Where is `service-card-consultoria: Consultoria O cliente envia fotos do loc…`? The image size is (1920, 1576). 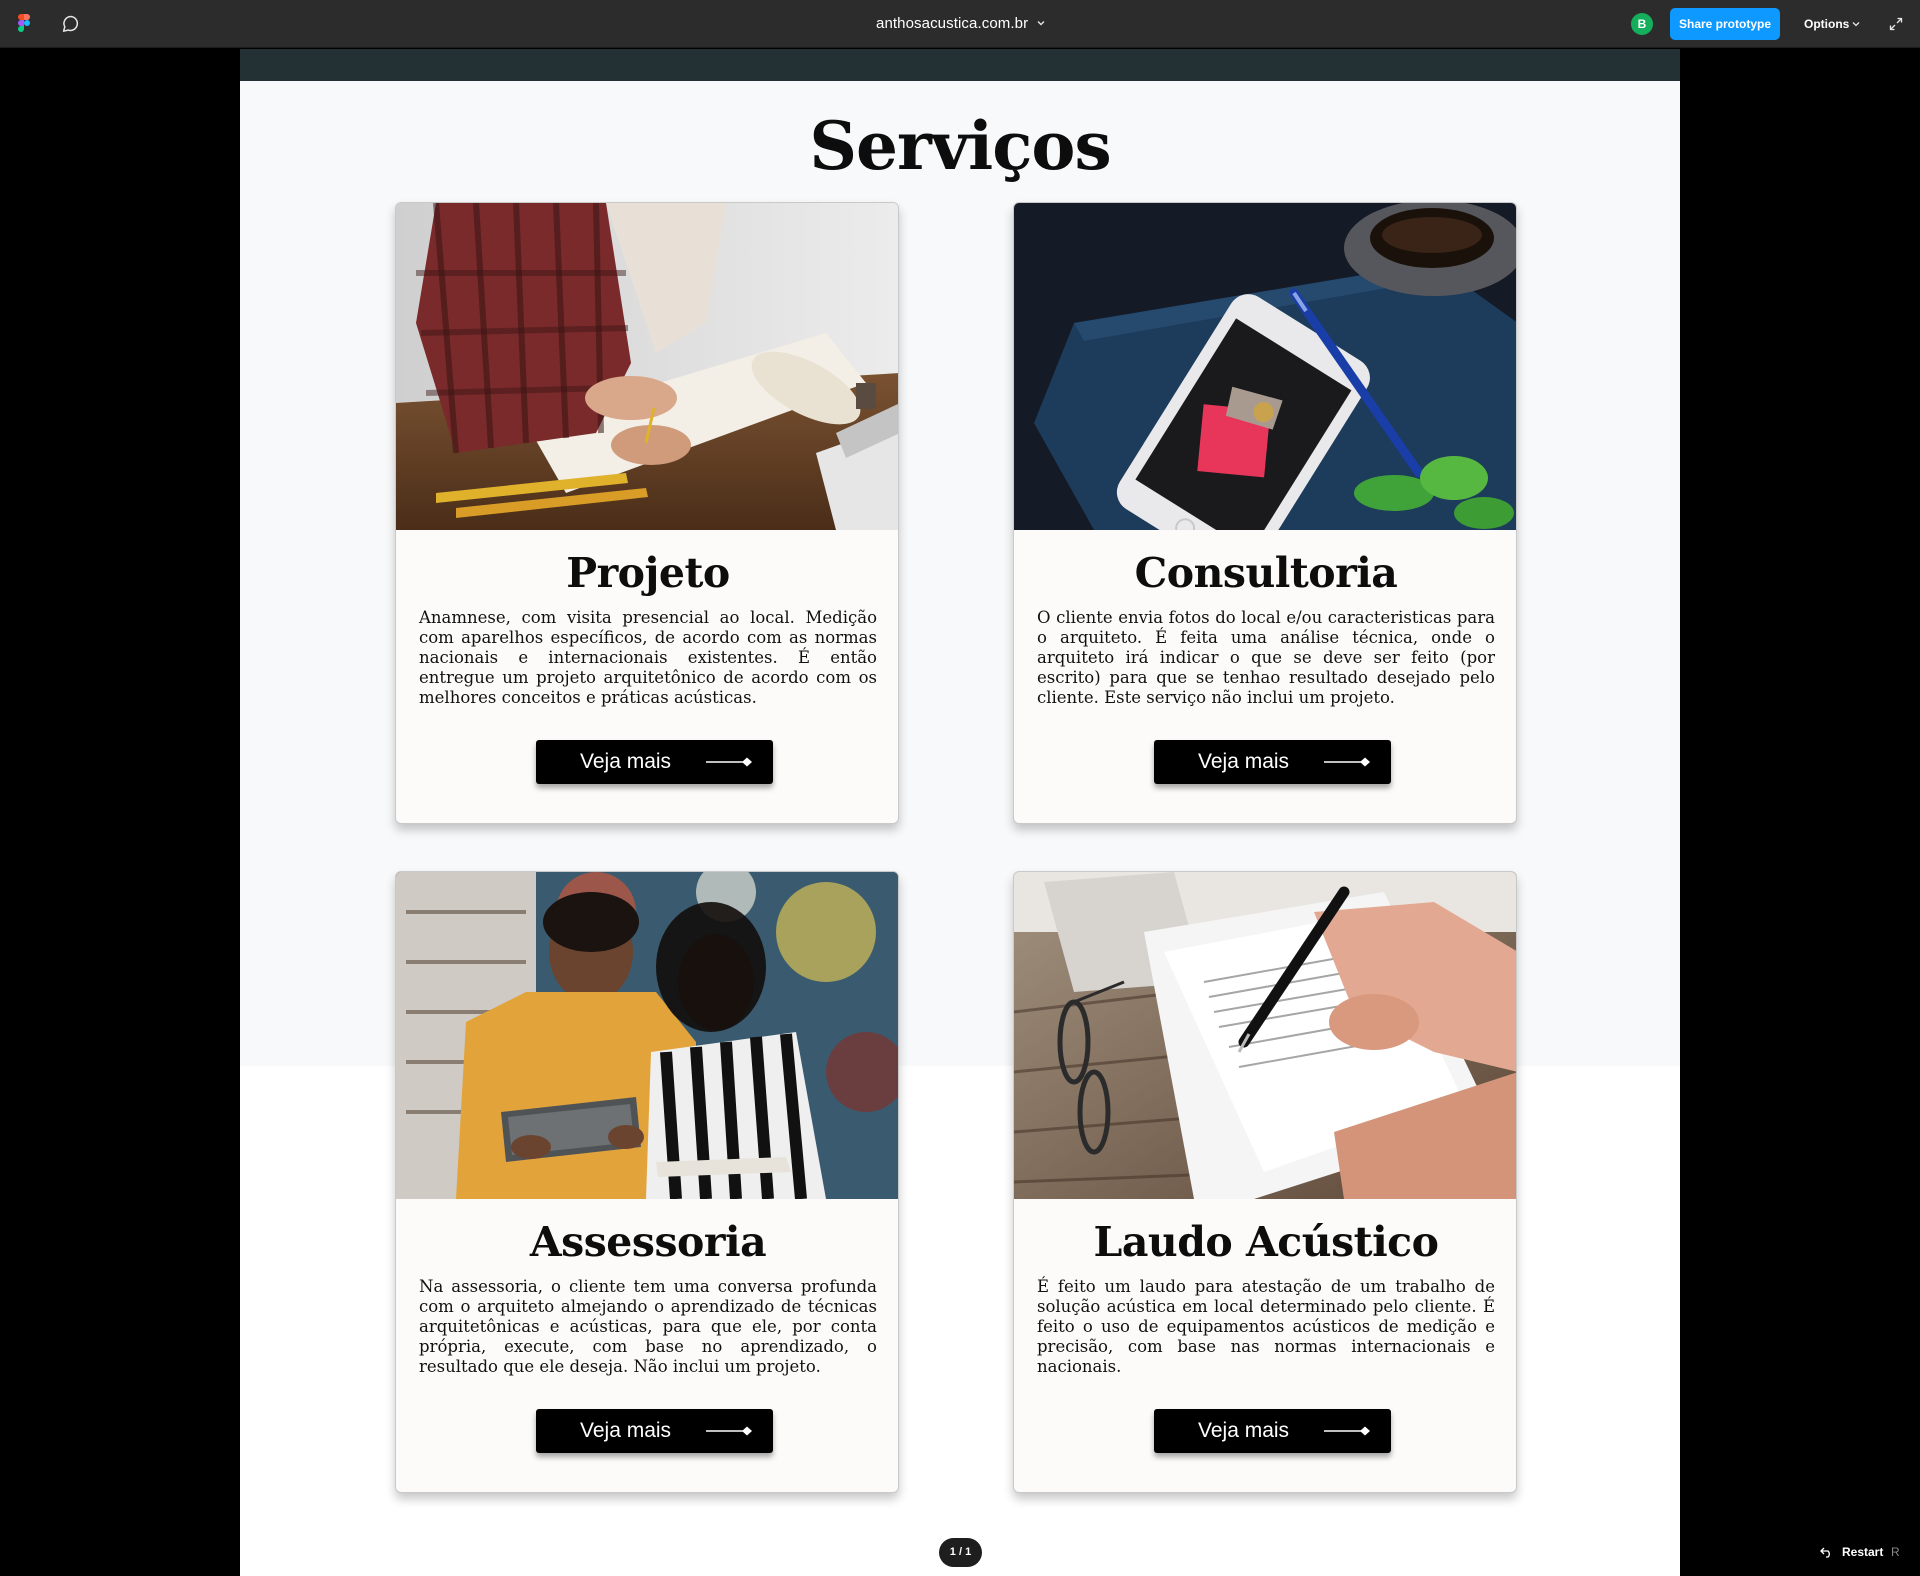
service-card-consultoria: Consultoria O cliente envia fotos do loc… is located at coordinates (1265, 513).